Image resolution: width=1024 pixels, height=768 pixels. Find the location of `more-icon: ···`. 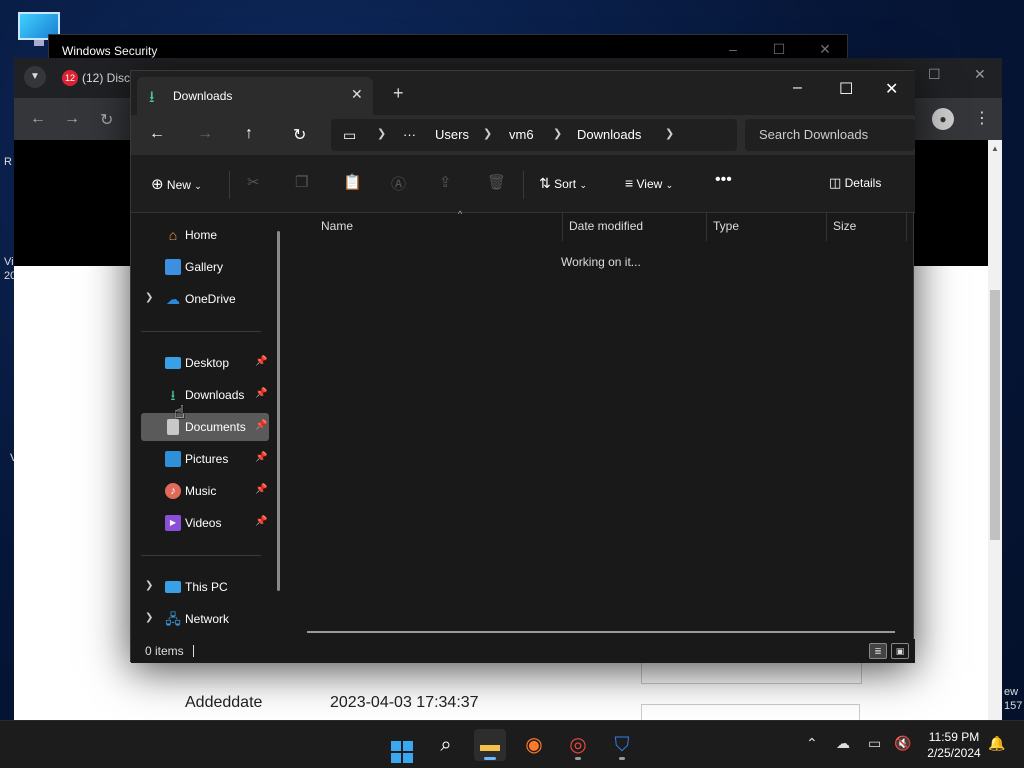

more-icon: ··· is located at coordinates (409, 134).